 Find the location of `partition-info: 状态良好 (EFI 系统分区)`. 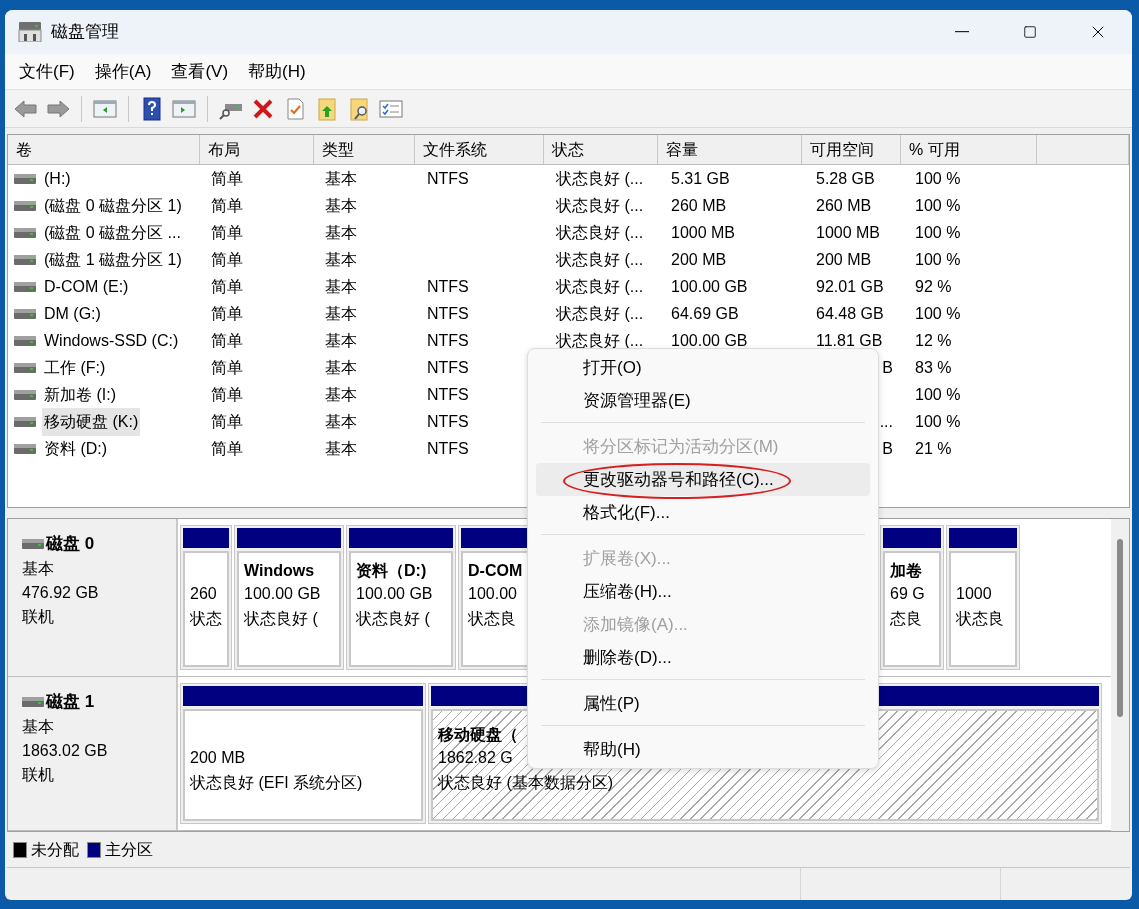

partition-info: 状态良好 (EFI 系统分区) is located at coordinates (276, 782).